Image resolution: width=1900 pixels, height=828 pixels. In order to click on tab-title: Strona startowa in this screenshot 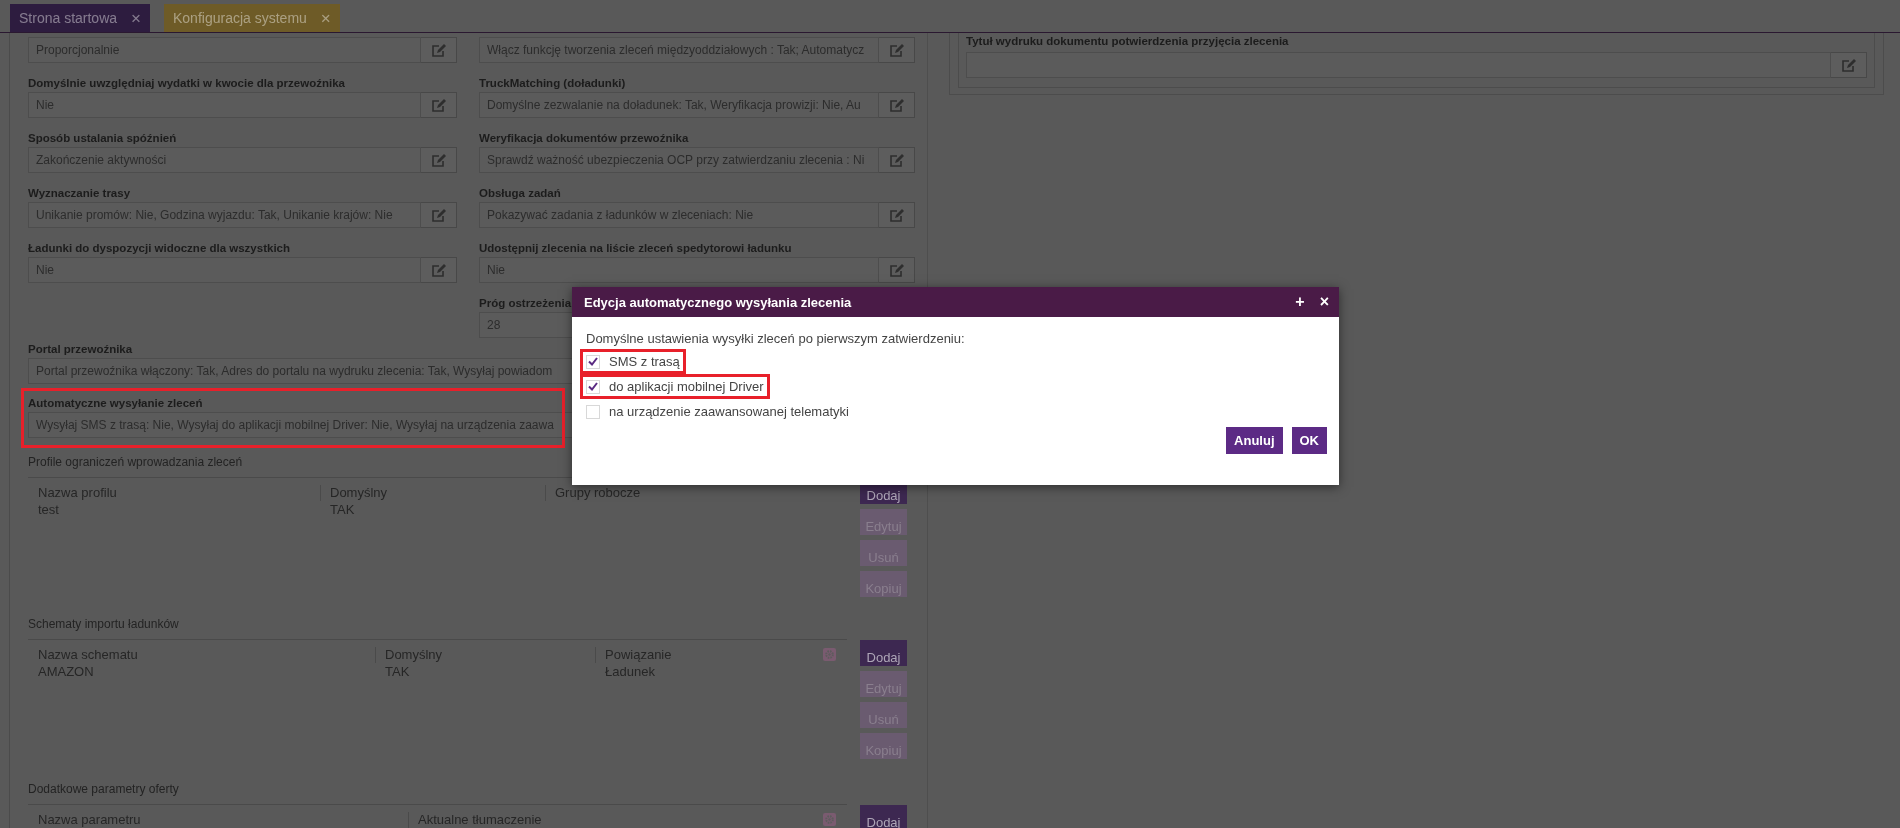, I will do `click(68, 18)`.